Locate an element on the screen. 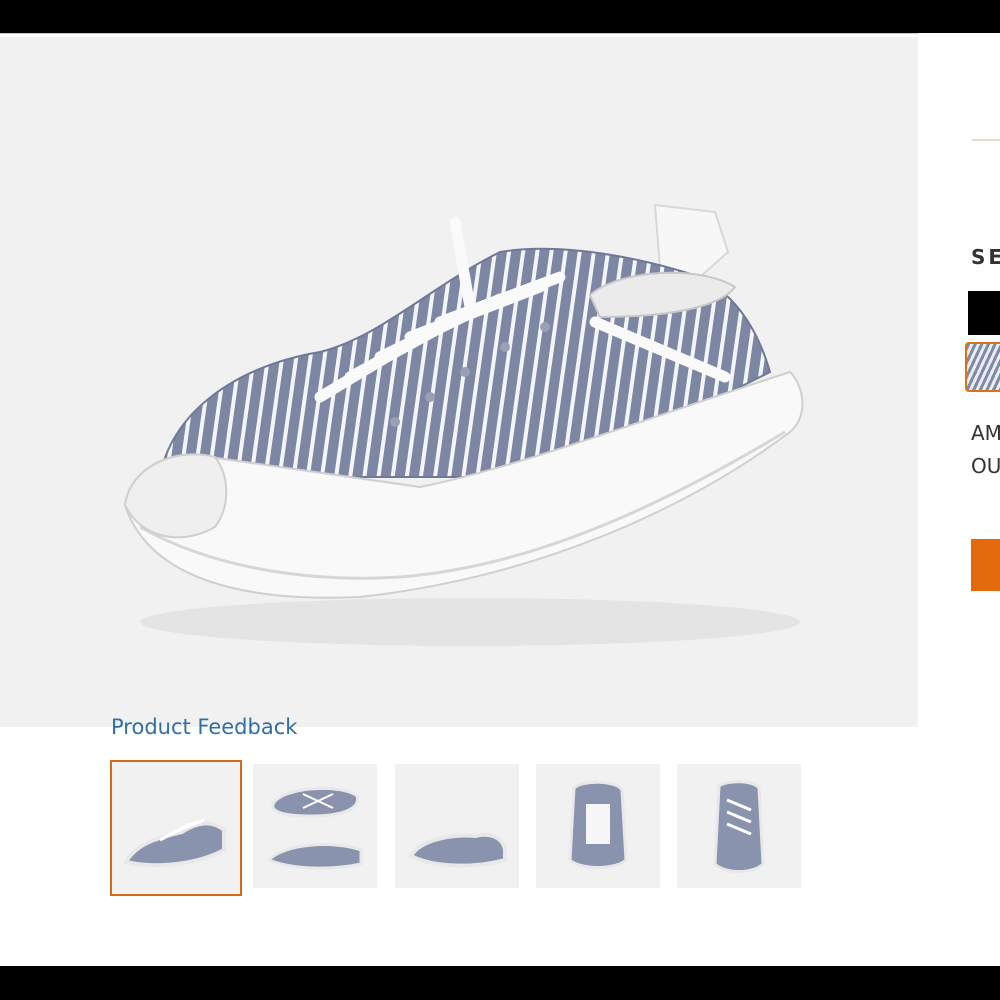 The width and height of the screenshot is (1000, 1000). color-swatch-stripe is located at coordinates (982, 367).